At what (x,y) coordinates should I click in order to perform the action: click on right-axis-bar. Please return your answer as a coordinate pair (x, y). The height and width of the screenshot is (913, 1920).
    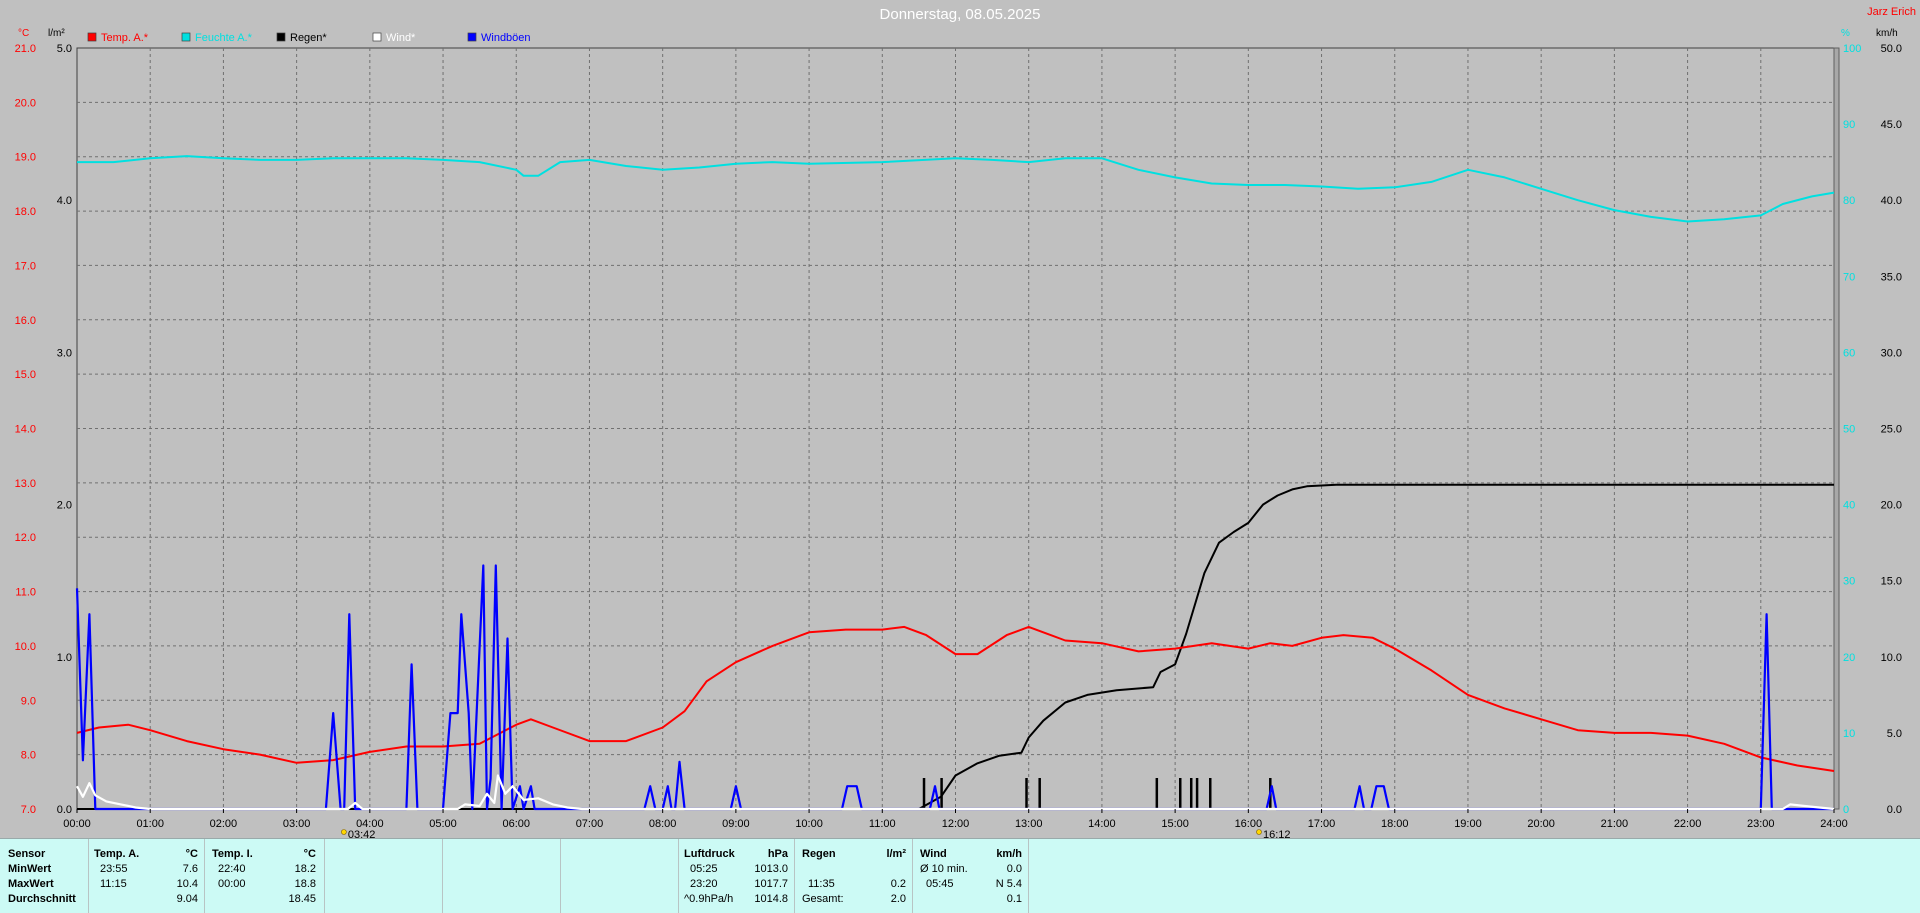
    Looking at the image, I should click on (1836, 428).